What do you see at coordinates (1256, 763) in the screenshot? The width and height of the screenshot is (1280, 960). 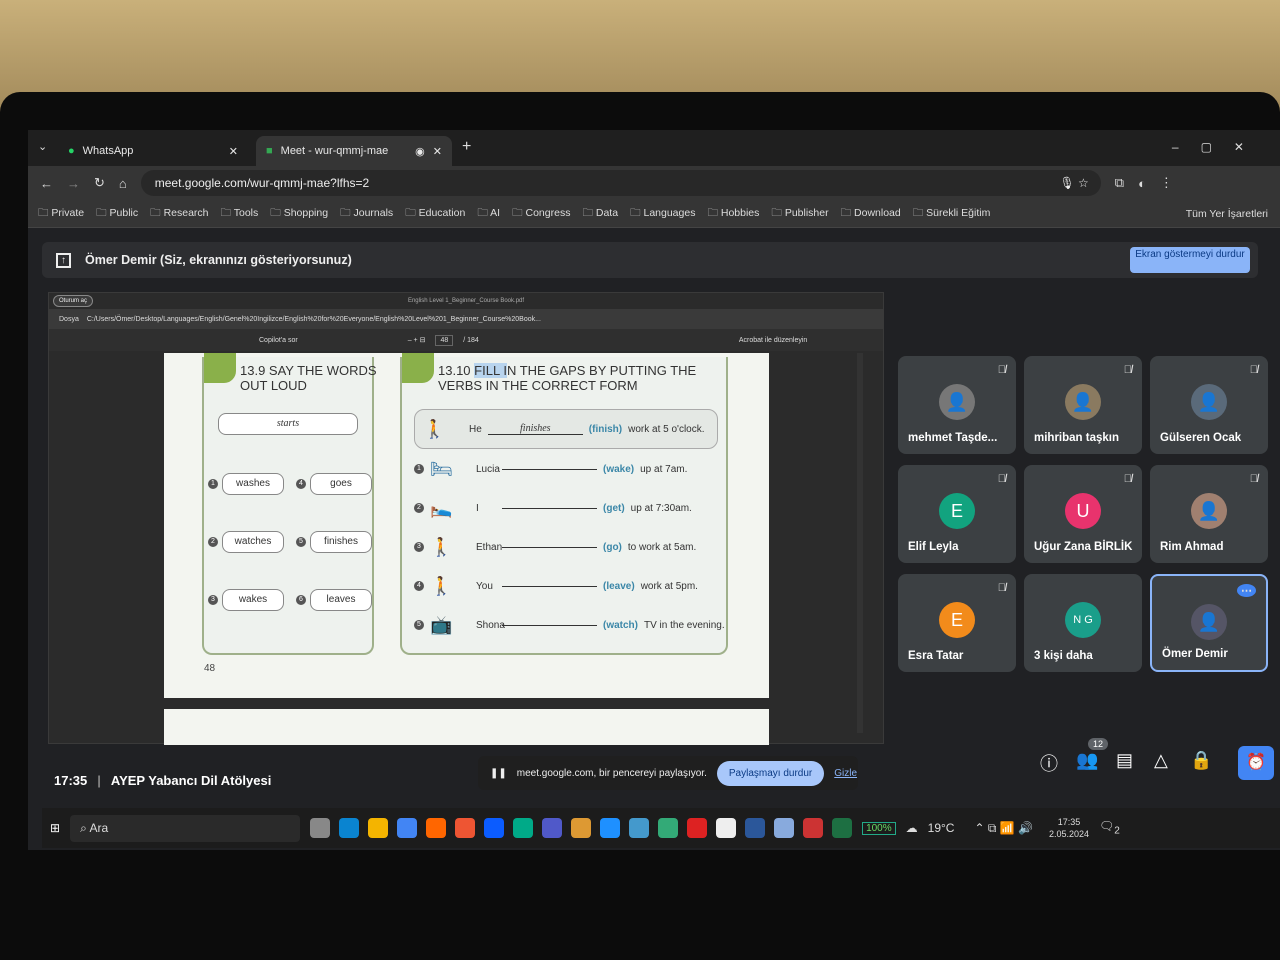 I see `timer-icon: ⏰` at bounding box center [1256, 763].